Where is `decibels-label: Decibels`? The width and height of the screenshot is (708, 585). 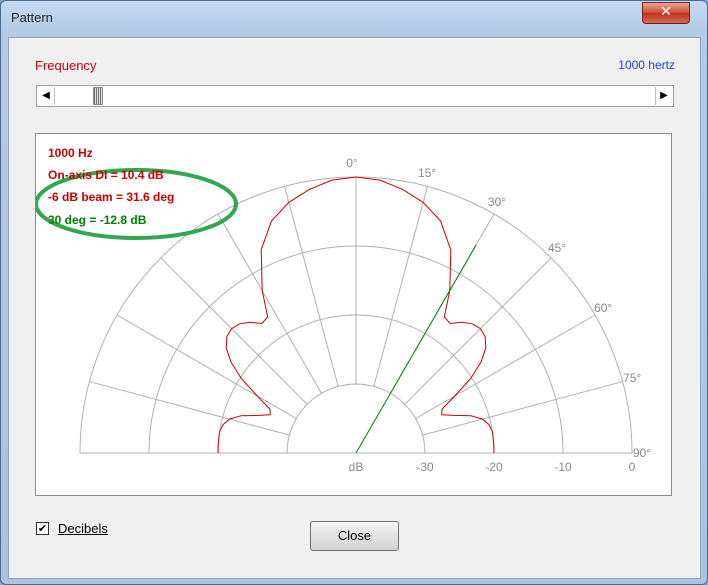
decibels-label: Decibels is located at coordinates (83, 528).